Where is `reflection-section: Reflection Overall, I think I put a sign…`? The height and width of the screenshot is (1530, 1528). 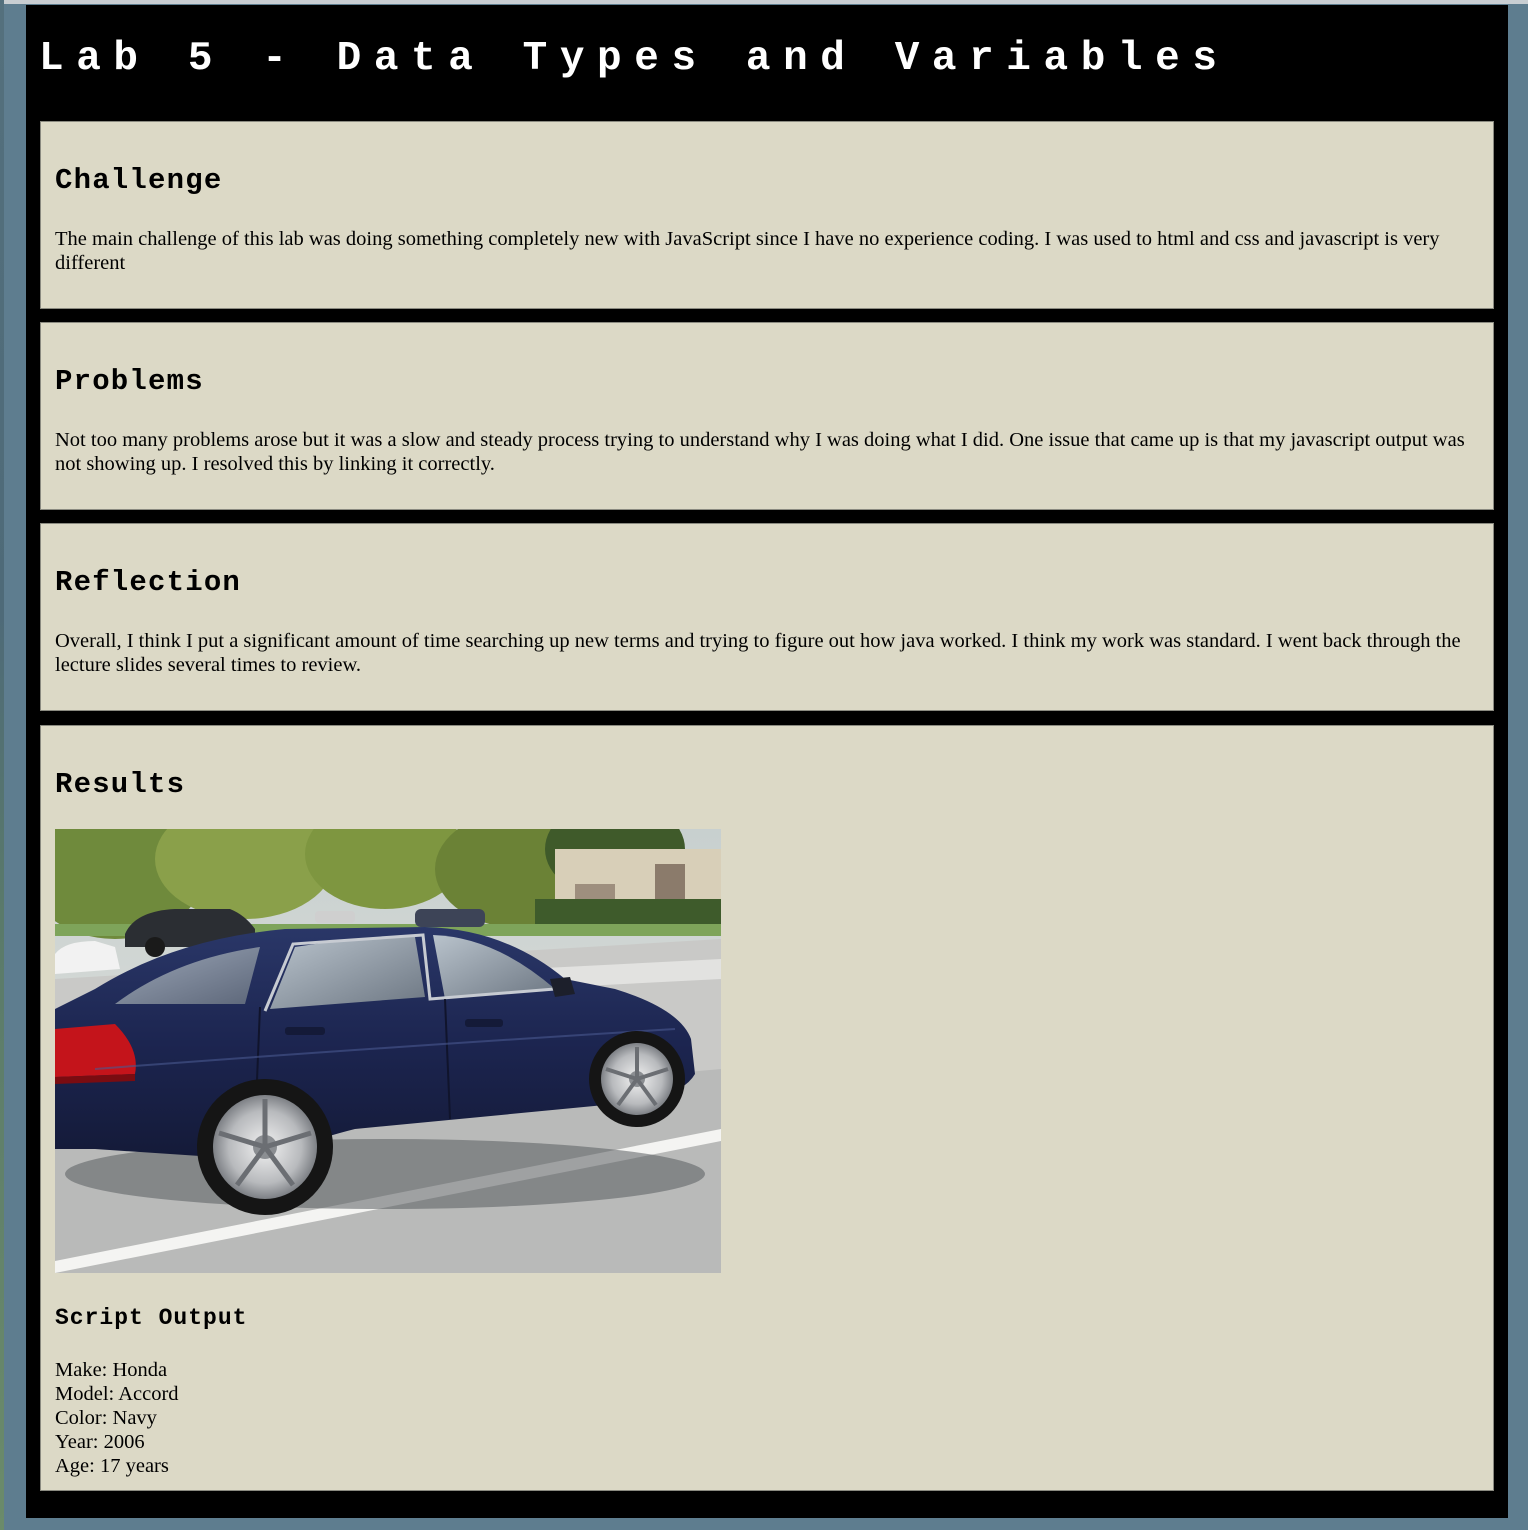 reflection-section: Reflection Overall, I think I put a sign… is located at coordinates (767, 617).